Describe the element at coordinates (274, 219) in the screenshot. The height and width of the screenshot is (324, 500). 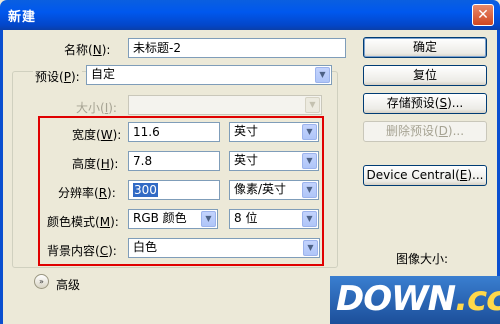
I see `bit-depth-select: 8 位 ▼` at that location.